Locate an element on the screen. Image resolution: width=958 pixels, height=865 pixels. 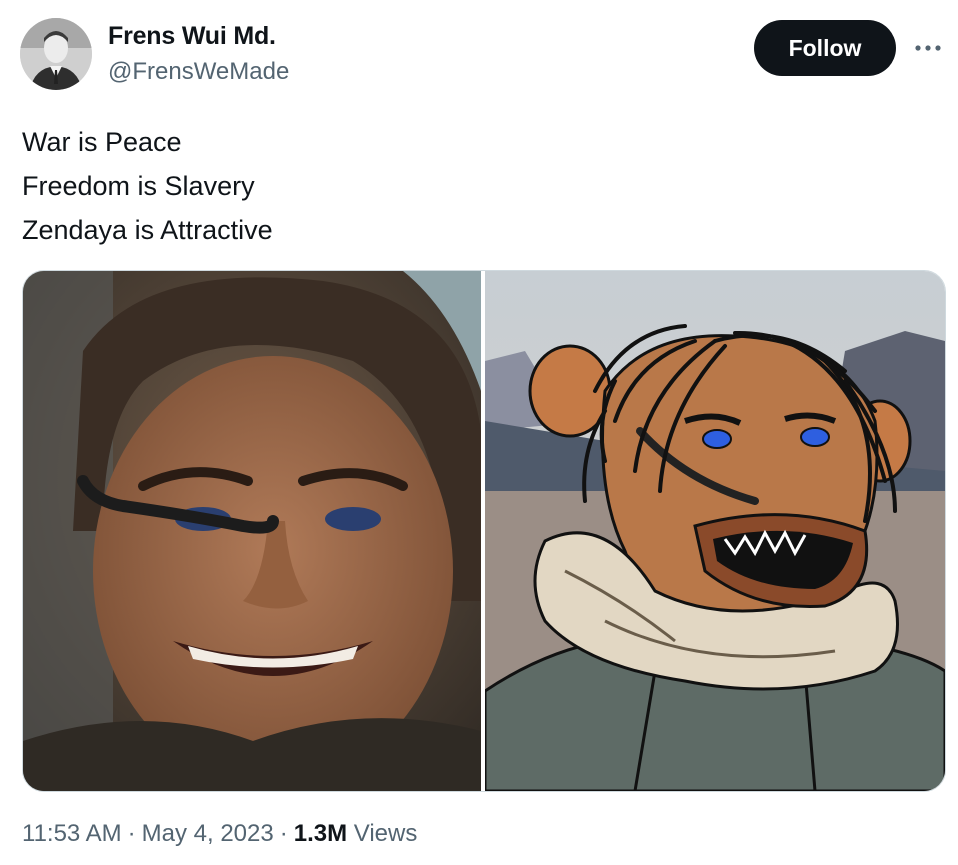
tweet-date: May 4, 2023 is located at coordinates (208, 833).